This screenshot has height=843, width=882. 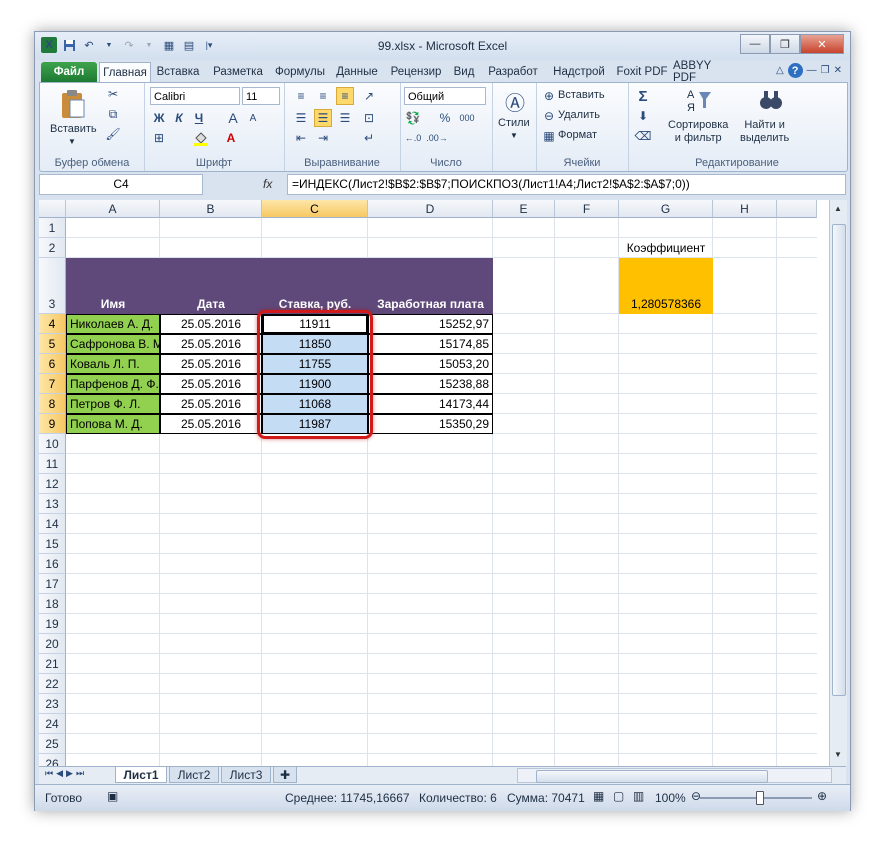 What do you see at coordinates (233, 118) in the screenshot?
I see `grow-font-button: A` at bounding box center [233, 118].